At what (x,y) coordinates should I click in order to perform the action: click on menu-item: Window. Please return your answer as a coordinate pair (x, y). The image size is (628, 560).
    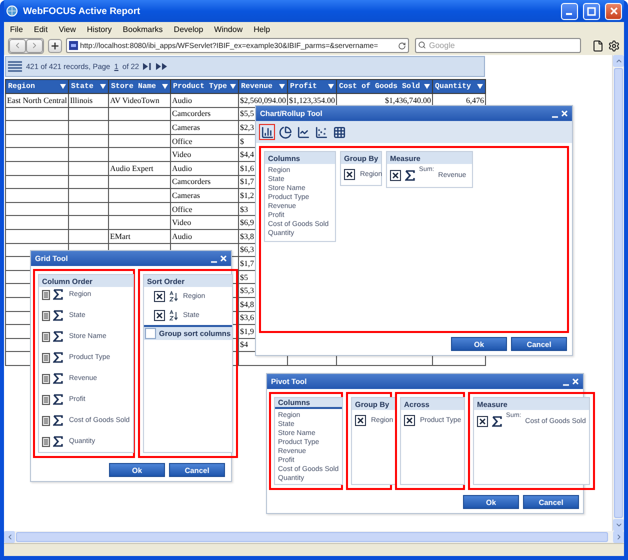
    Looking at the image, I should click on (228, 29).